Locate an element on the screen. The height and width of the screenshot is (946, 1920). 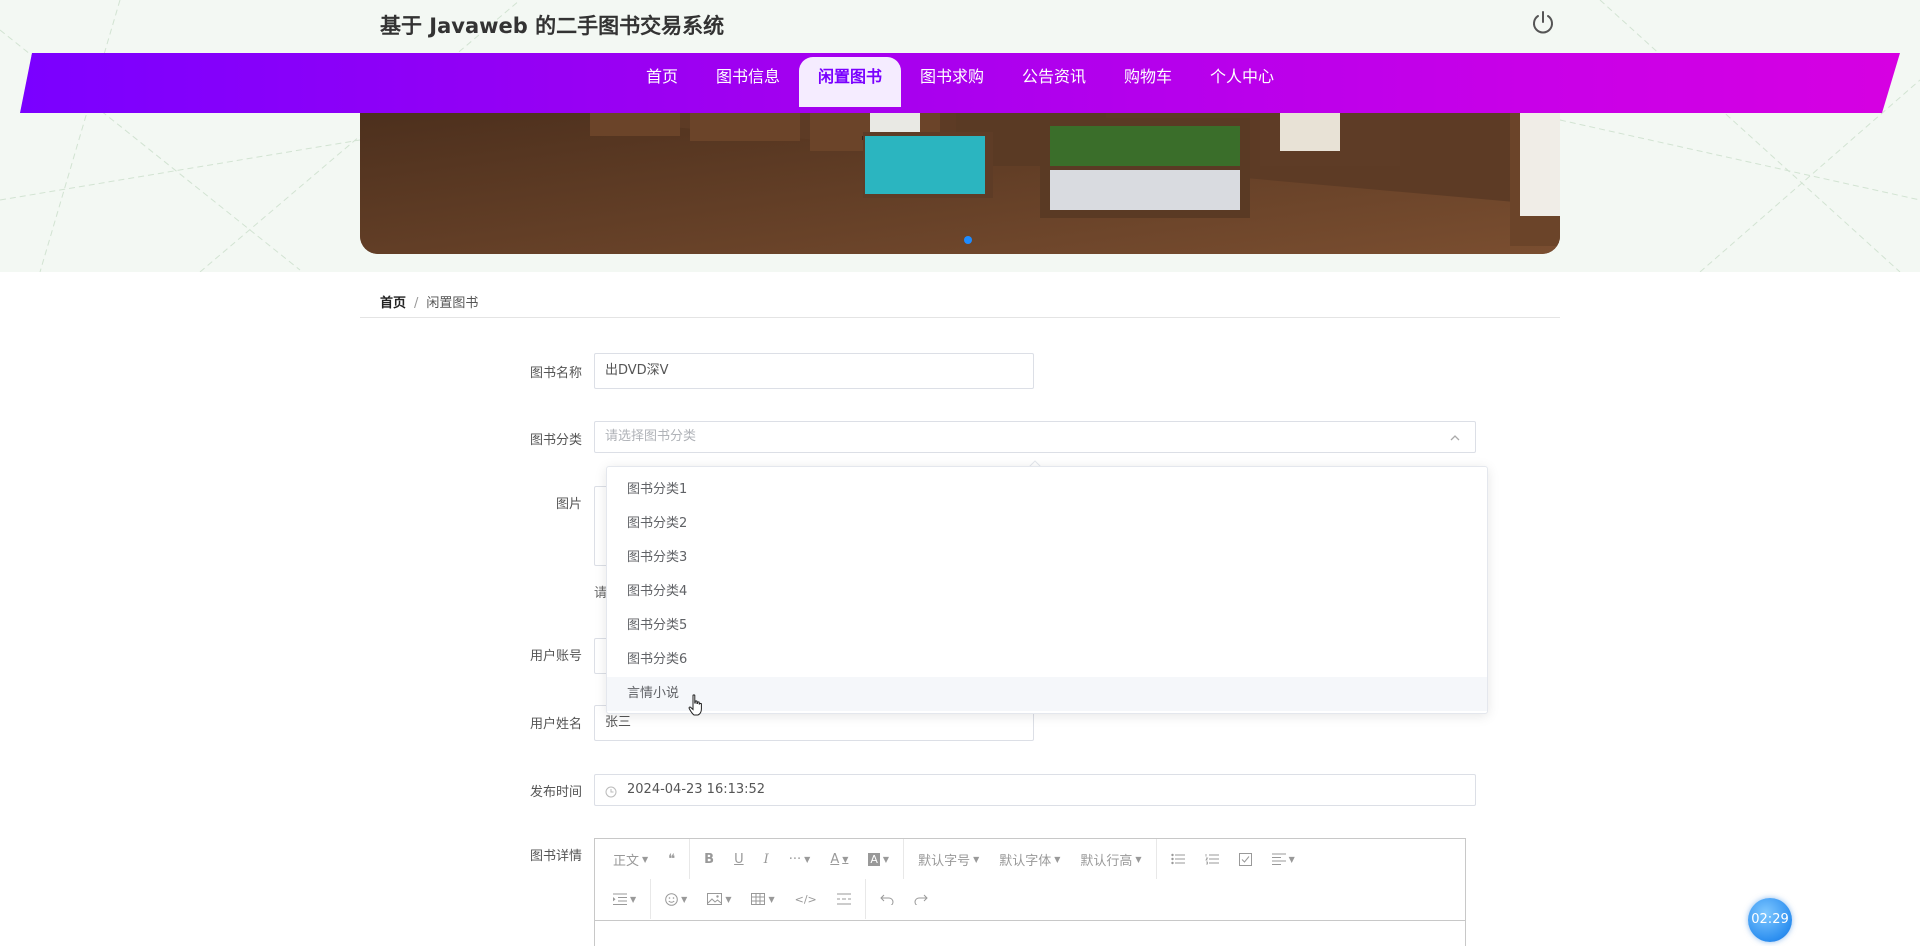
editor-toolbar-row-2: ▼ ▼ ▼ ▼ </> is located at coordinates (1030, 899).